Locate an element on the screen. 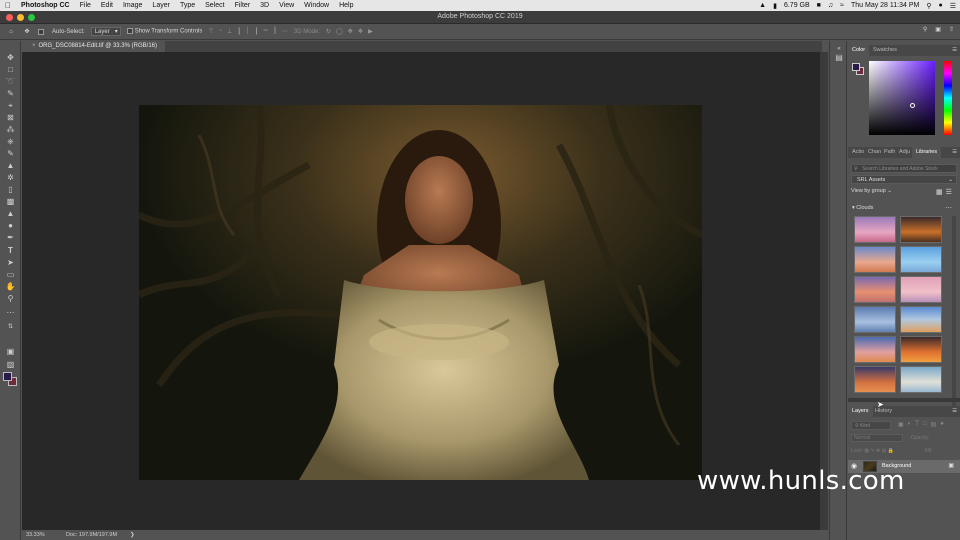  history-brush-tool-icon: ✲ is located at coordinates (10, 178).